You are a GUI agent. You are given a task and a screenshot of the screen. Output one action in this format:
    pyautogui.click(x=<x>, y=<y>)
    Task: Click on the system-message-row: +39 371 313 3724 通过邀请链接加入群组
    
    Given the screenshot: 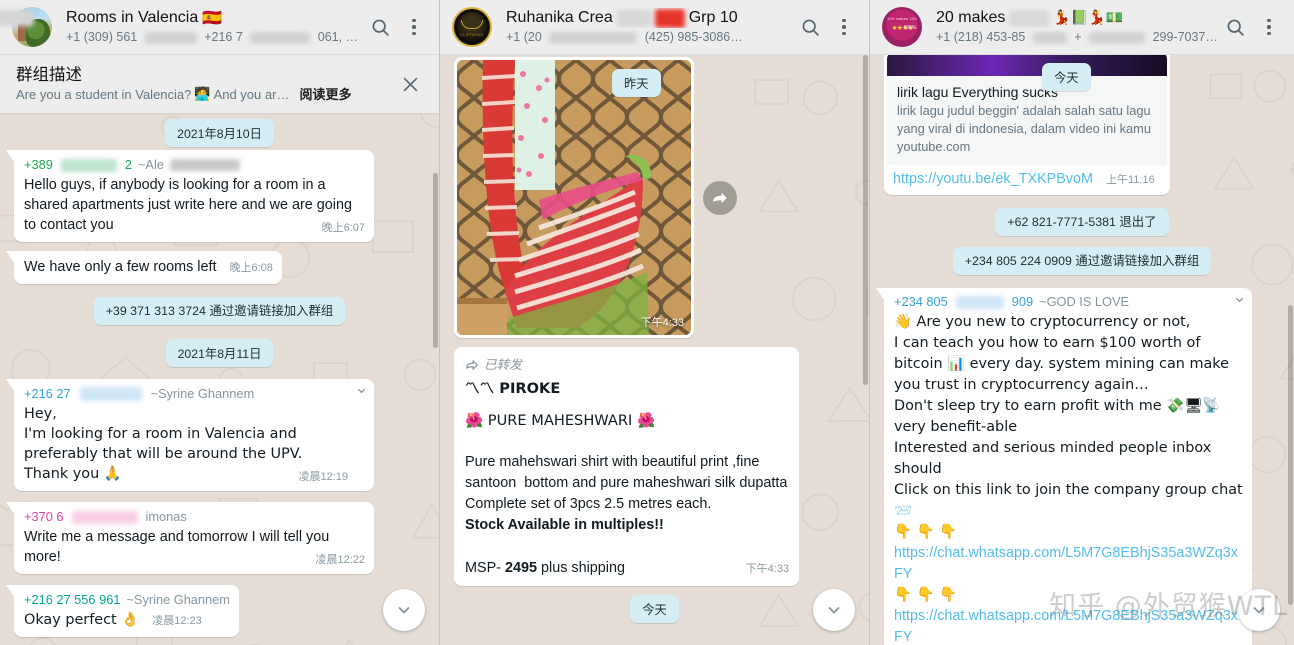 What is the action you would take?
    pyautogui.click(x=219, y=311)
    